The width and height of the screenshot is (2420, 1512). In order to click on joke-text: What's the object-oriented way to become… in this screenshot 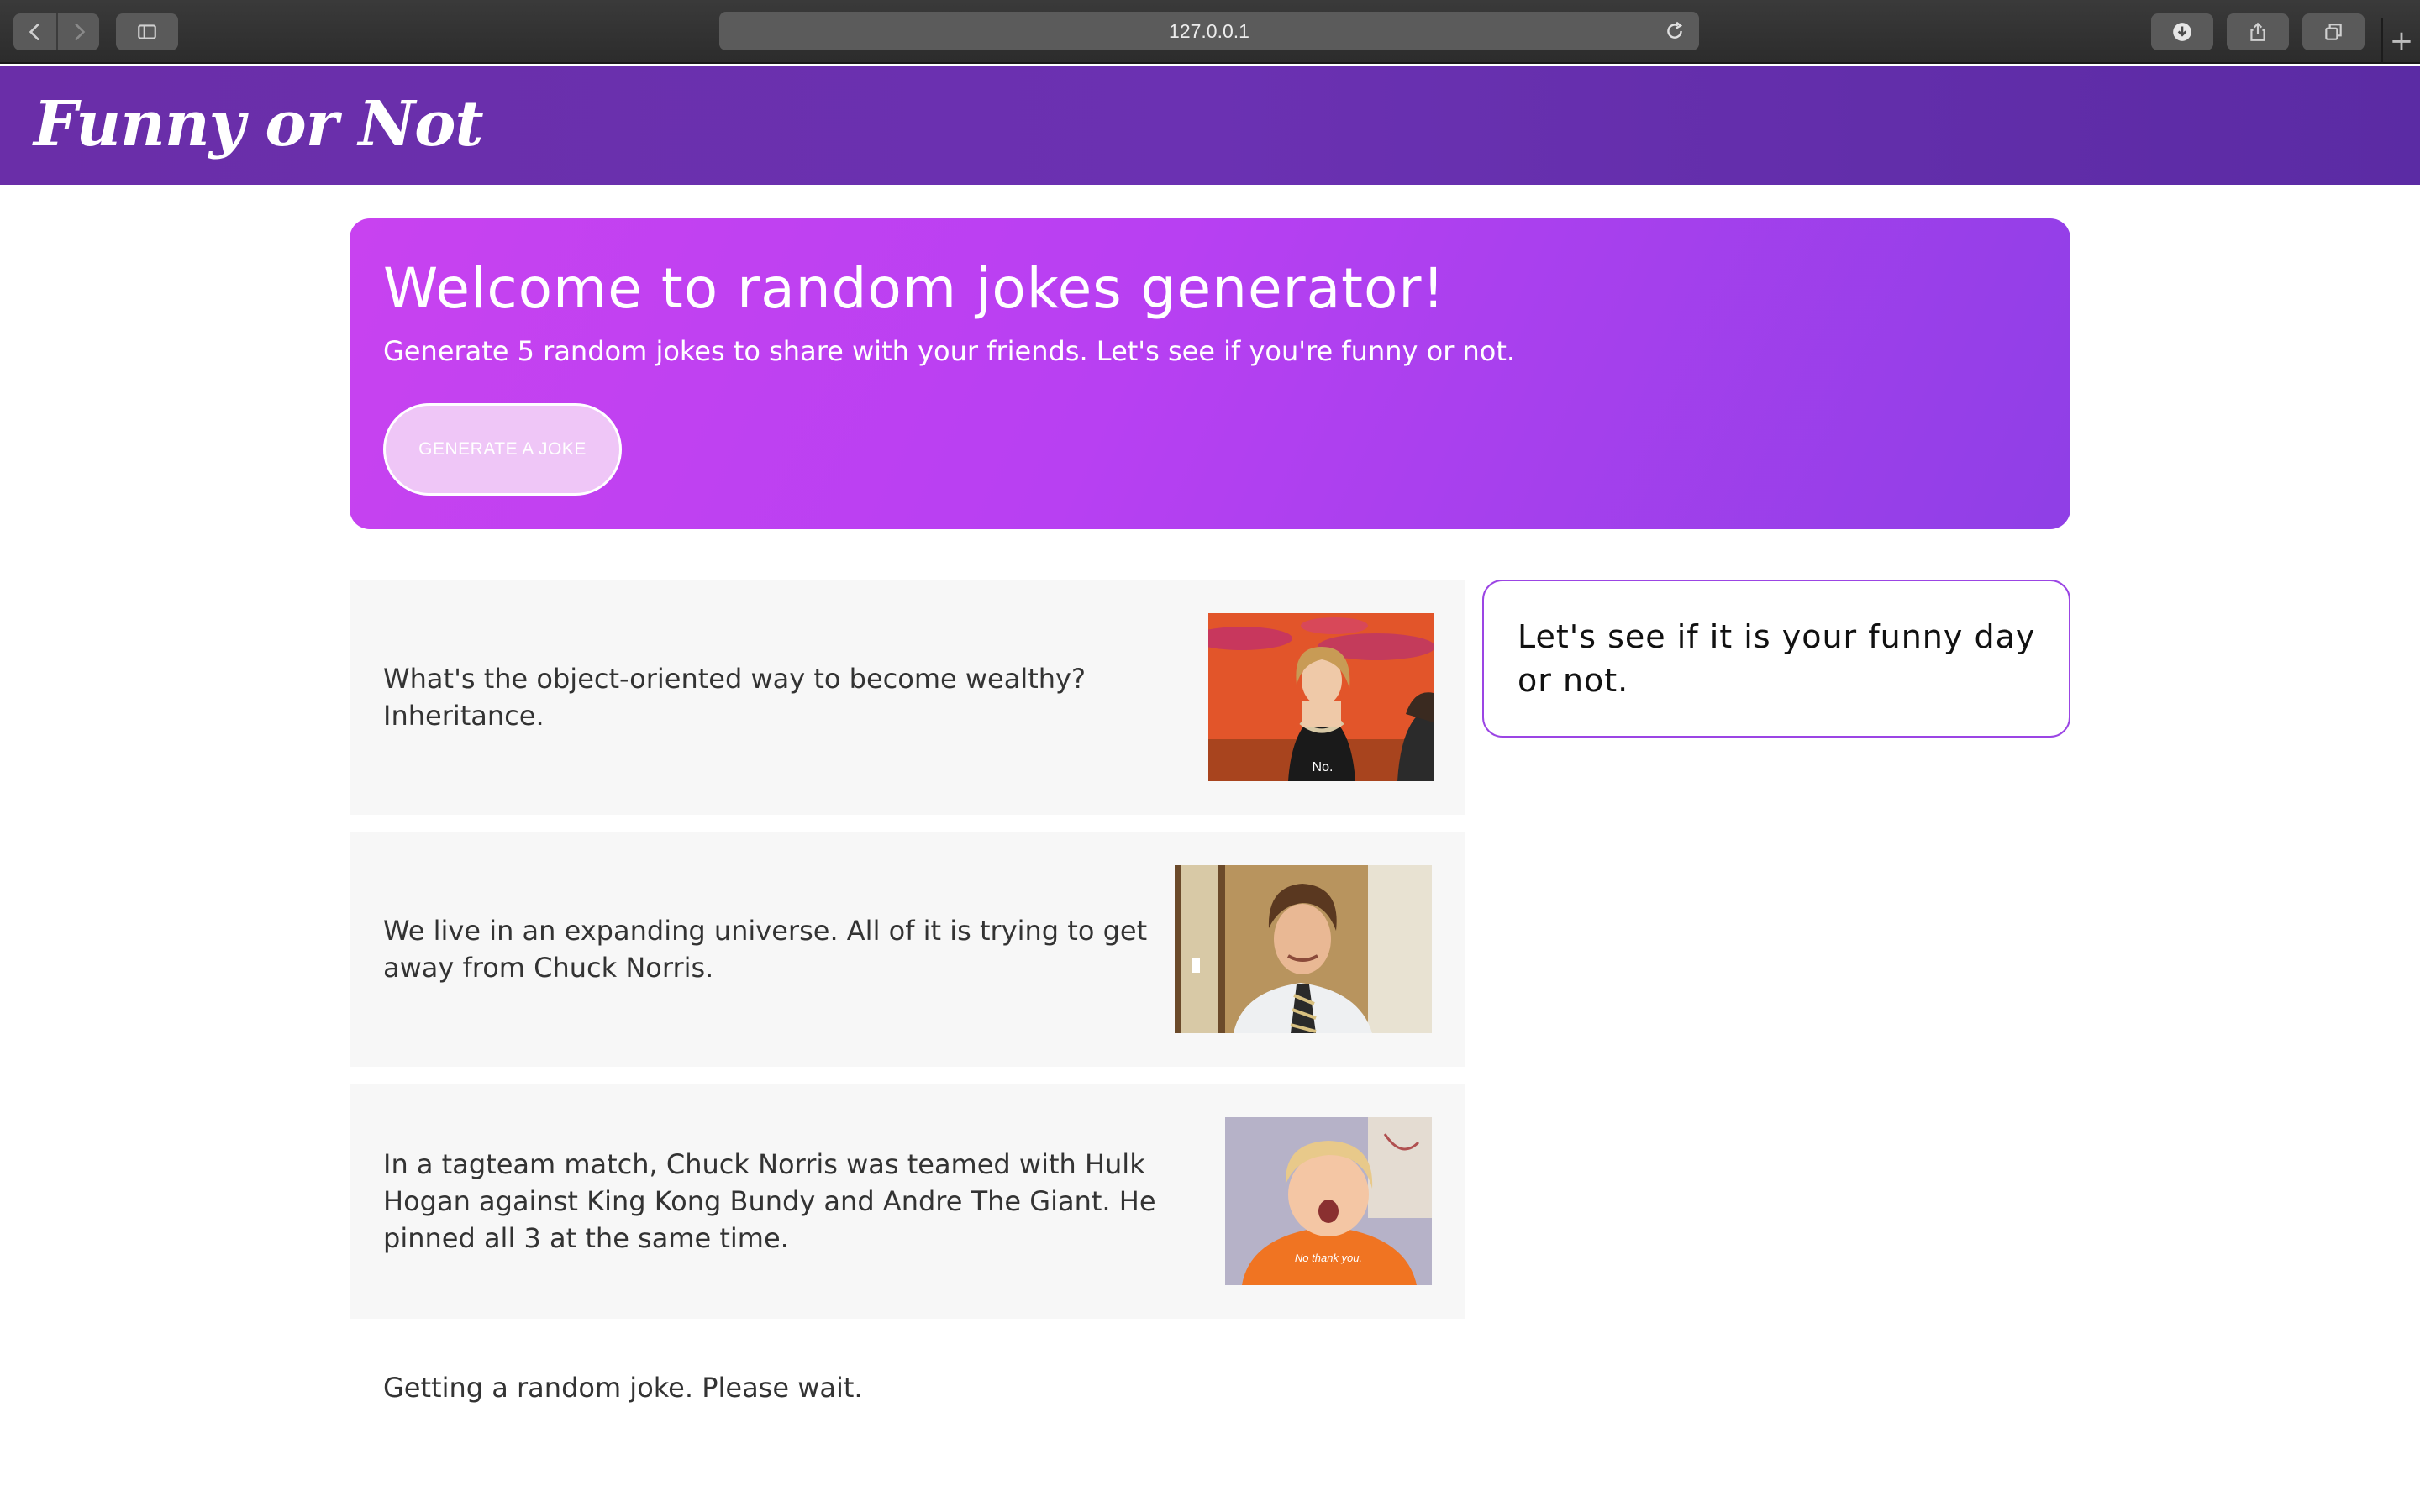, I will do `click(734, 697)`.